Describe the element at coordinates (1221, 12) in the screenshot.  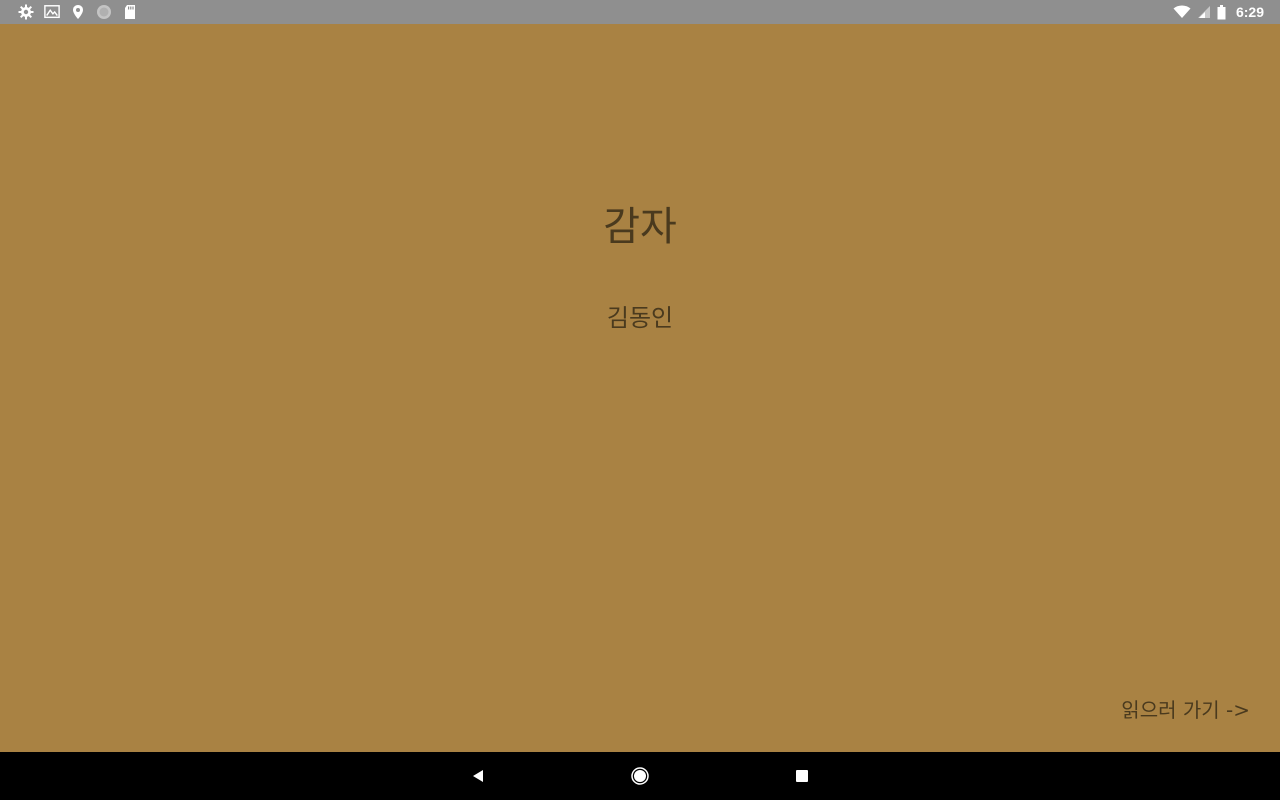
I see `battery-icon` at that location.